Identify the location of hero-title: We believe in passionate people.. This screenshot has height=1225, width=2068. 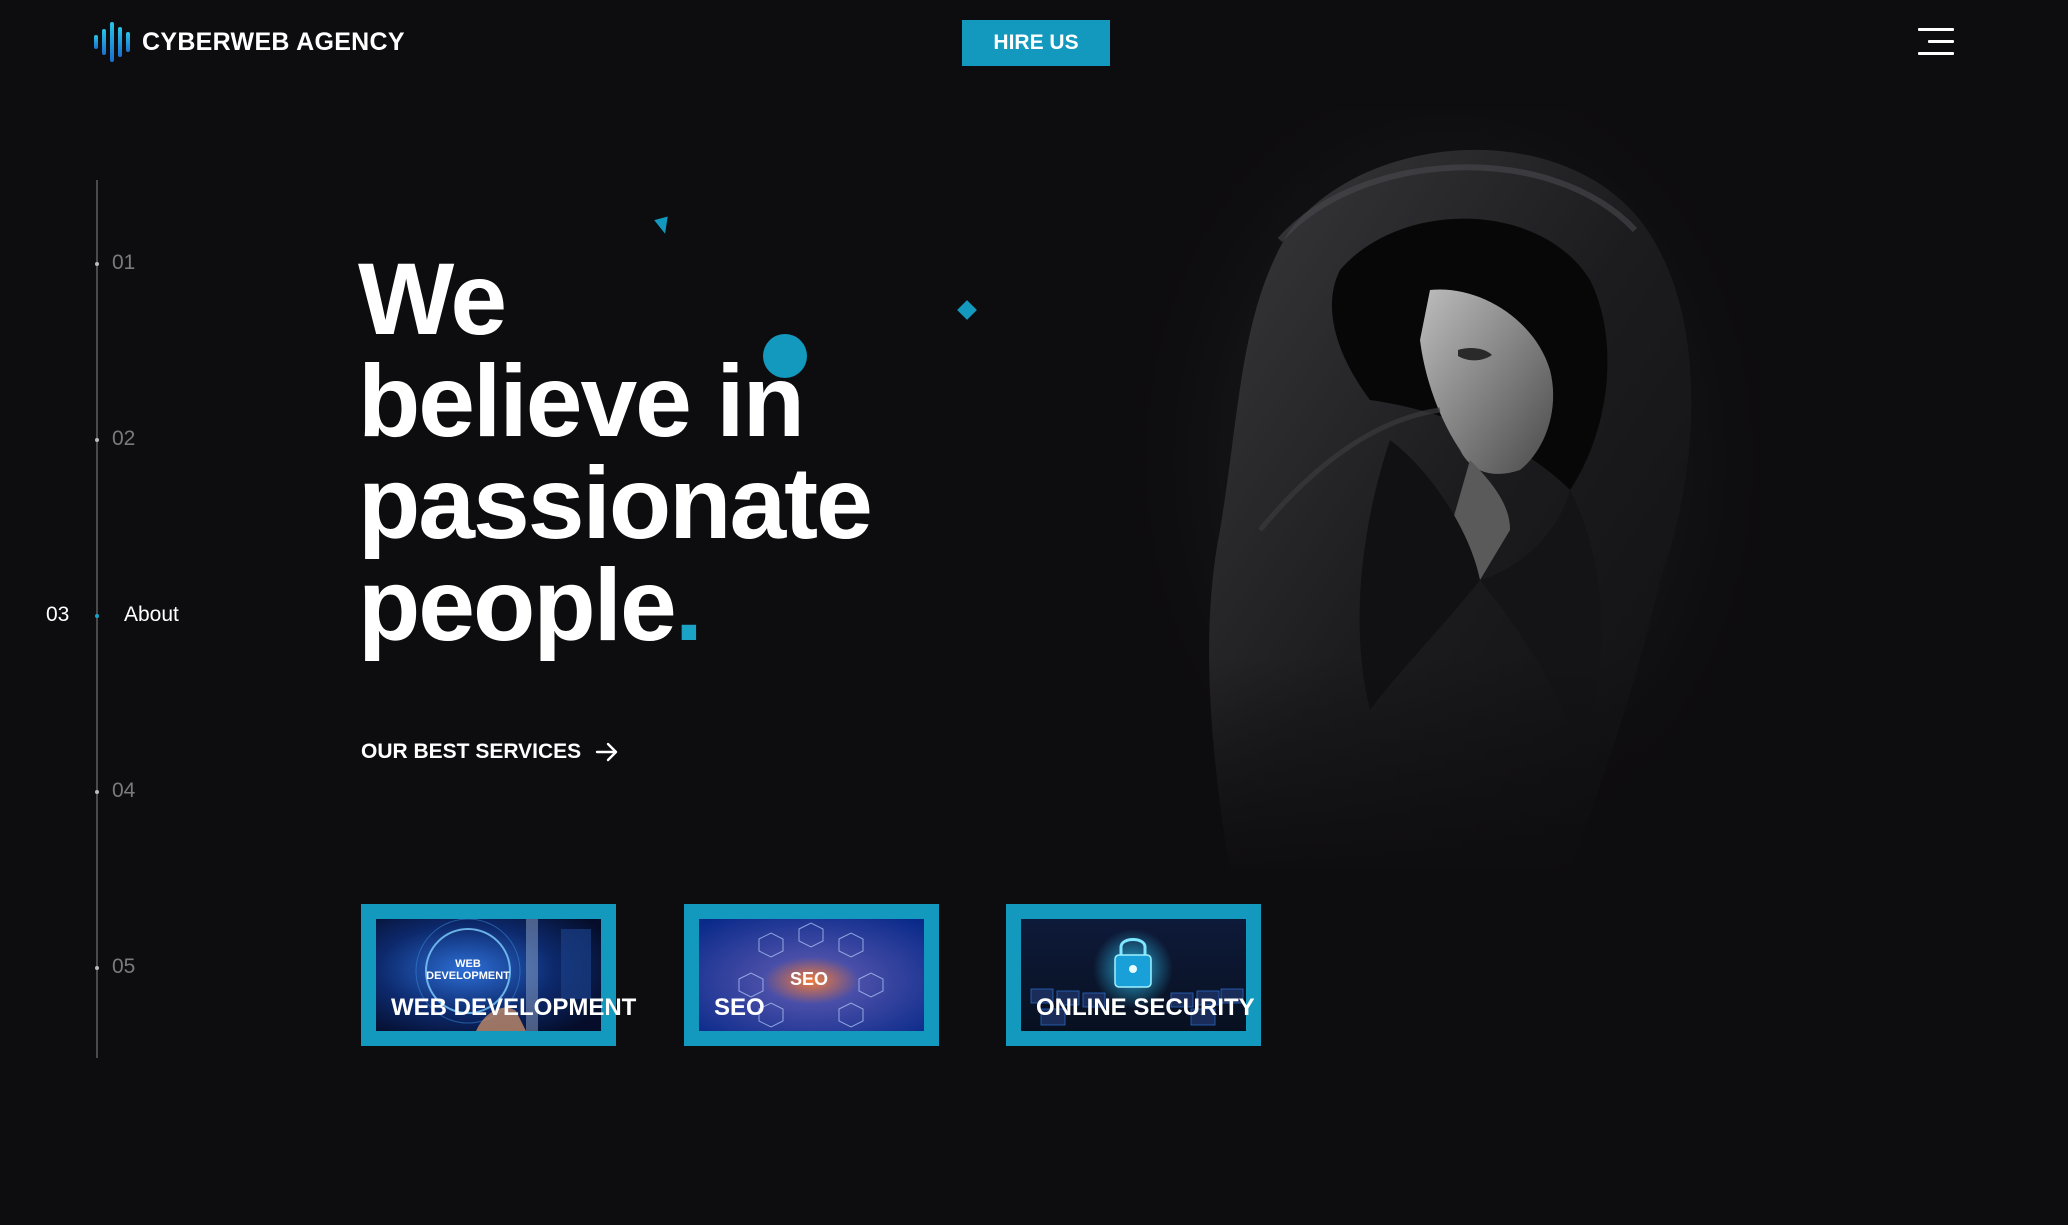
(738, 452).